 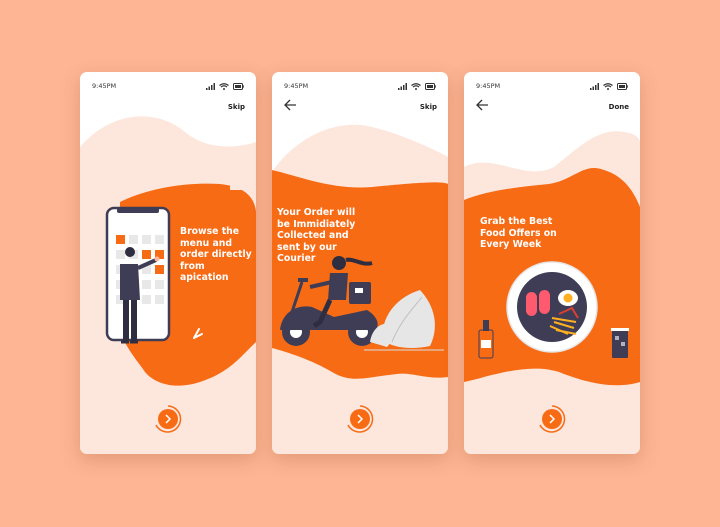 What do you see at coordinates (362, 303) in the screenshot?
I see `courier-scooter-illustration` at bounding box center [362, 303].